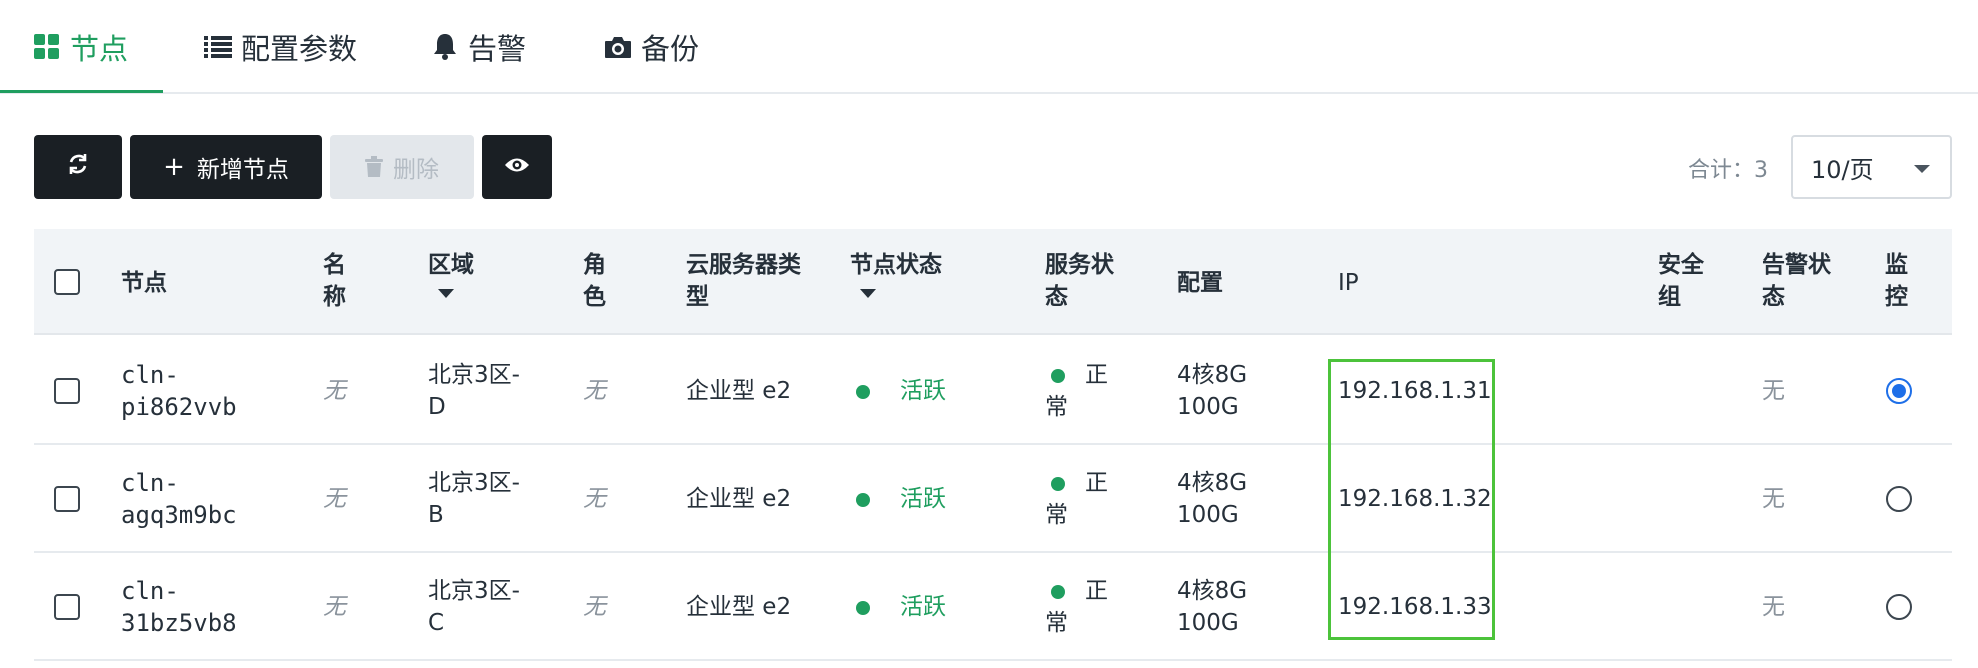 The width and height of the screenshot is (1978, 668). What do you see at coordinates (81, 91) in the screenshot?
I see `active-tab-indicator` at bounding box center [81, 91].